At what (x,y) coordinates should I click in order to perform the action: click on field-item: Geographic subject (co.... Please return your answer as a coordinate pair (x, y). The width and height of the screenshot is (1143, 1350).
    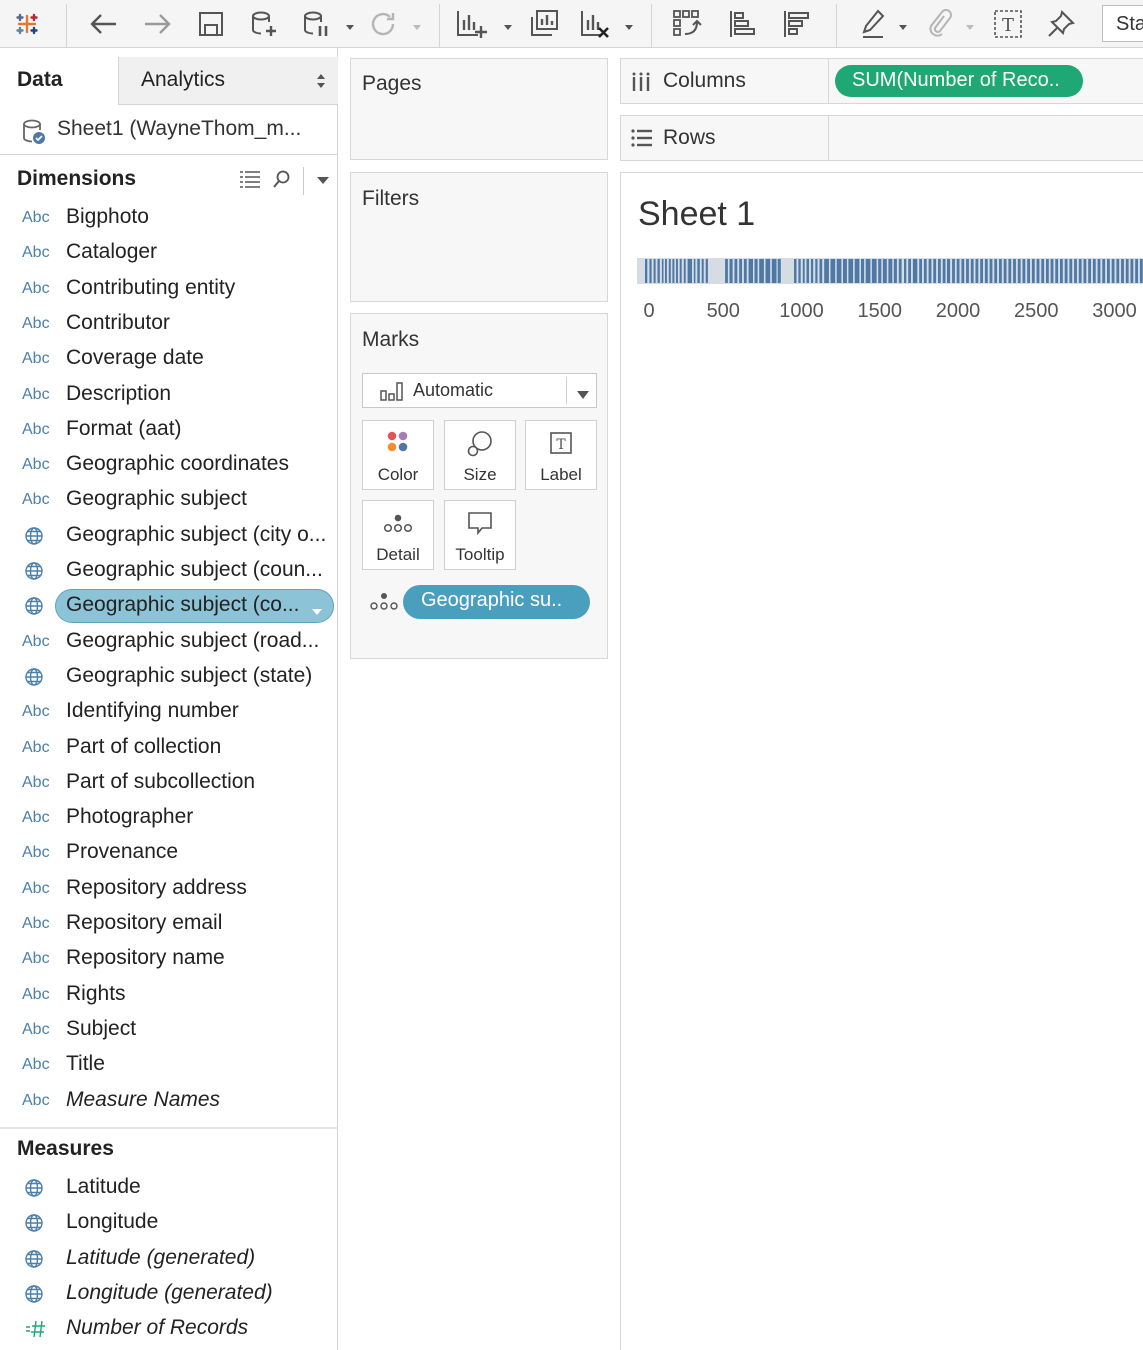
    Looking at the image, I should click on (169, 606).